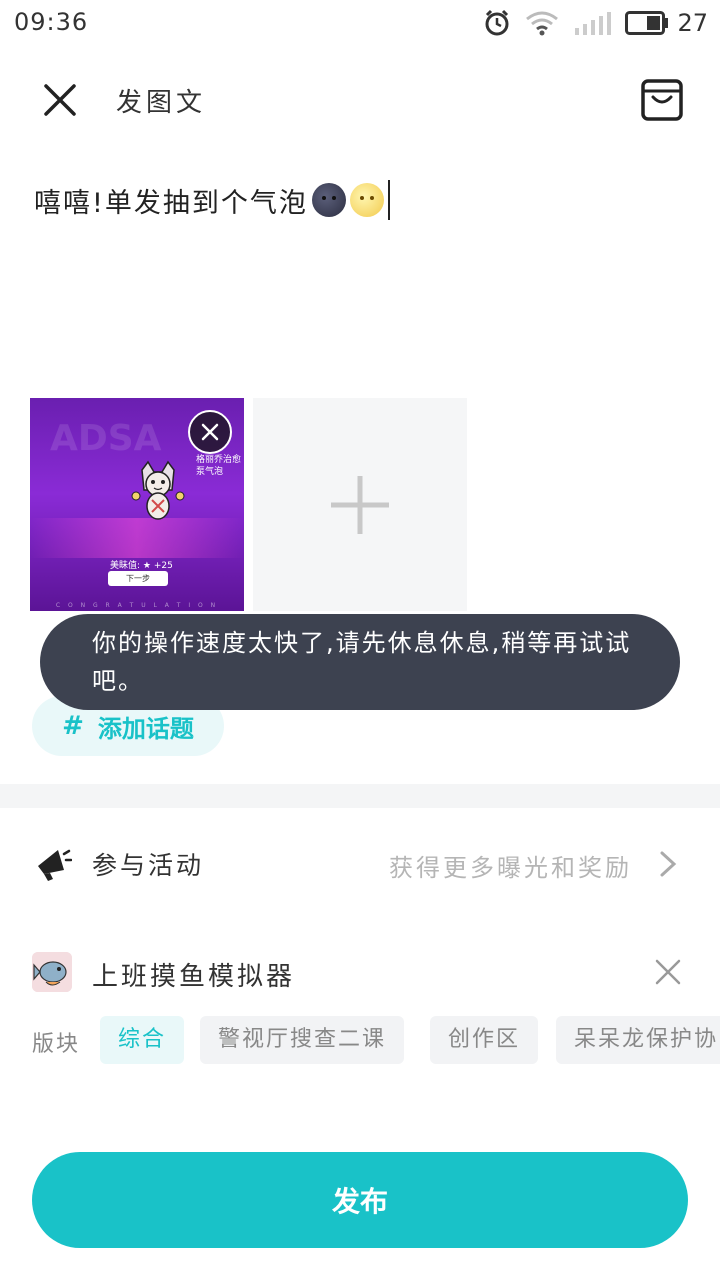 The width and height of the screenshot is (720, 1280). What do you see at coordinates (638, 1040) in the screenshot?
I see `section-chip-dragon: 呆呆龙保护协` at bounding box center [638, 1040].